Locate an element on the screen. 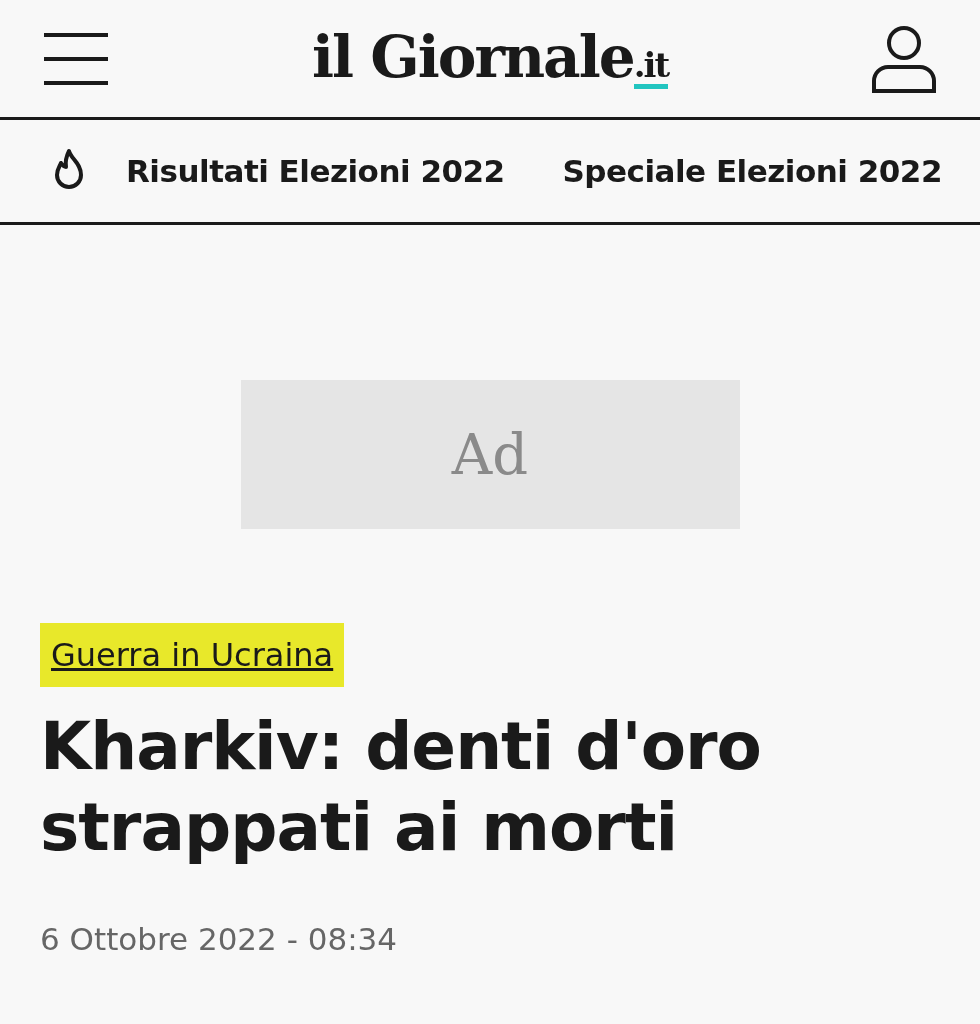  logo-suffix: .it is located at coordinates (651, 68).